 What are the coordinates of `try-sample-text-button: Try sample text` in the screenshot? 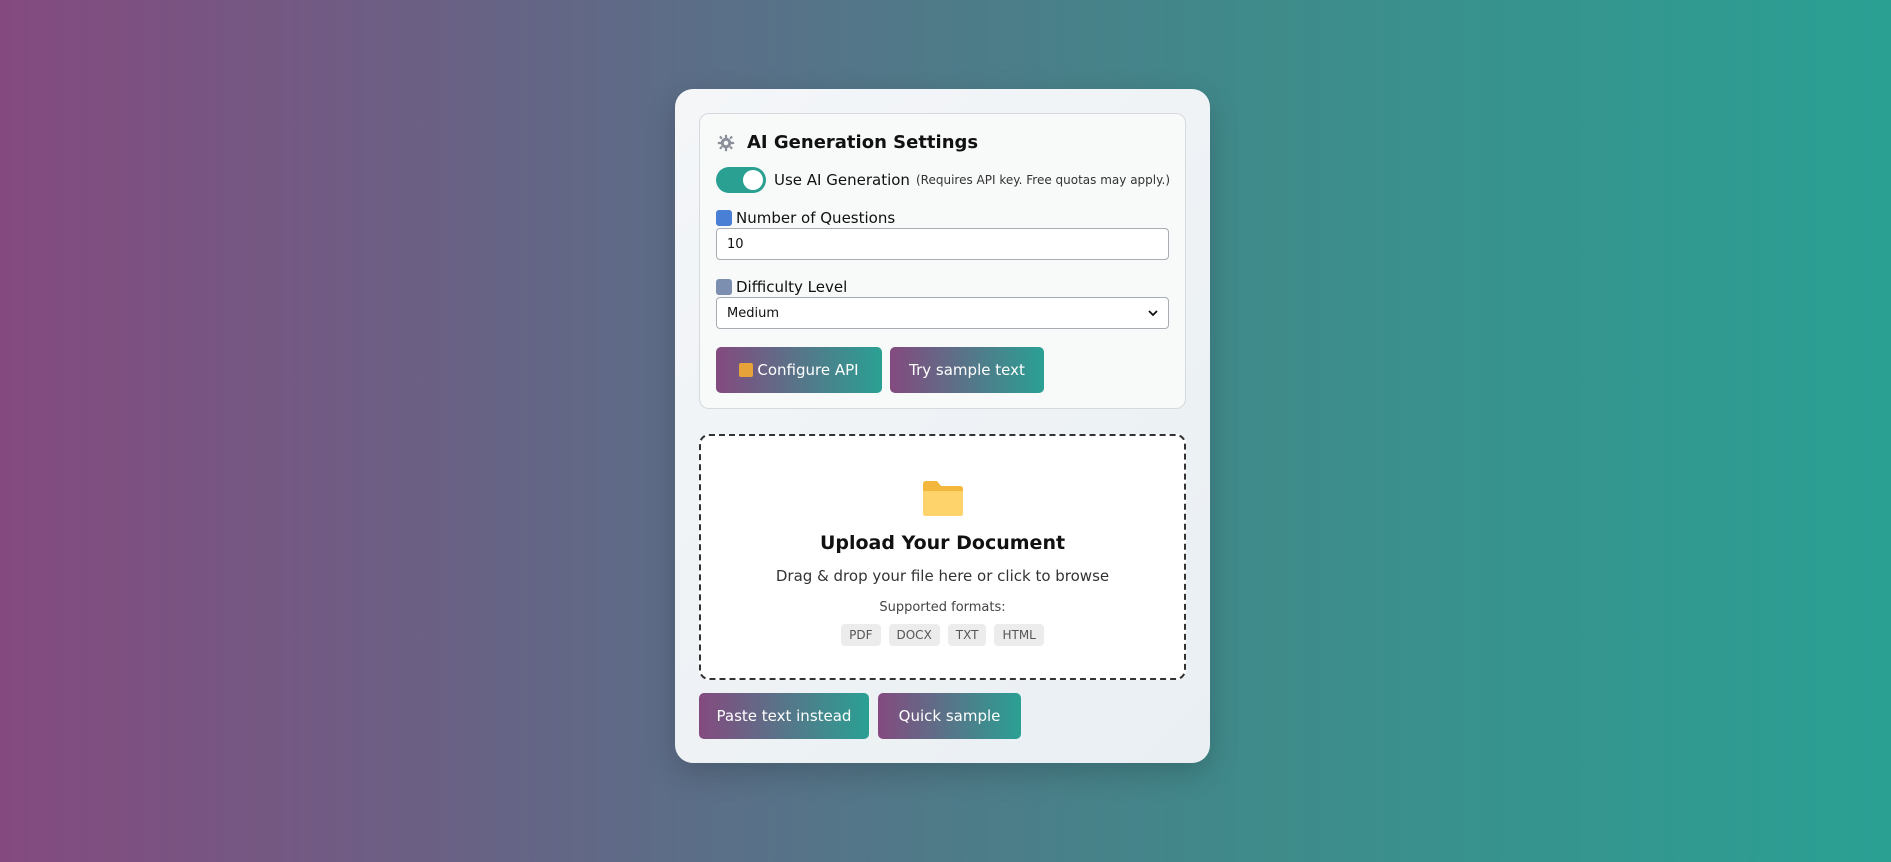 It's located at (967, 370).